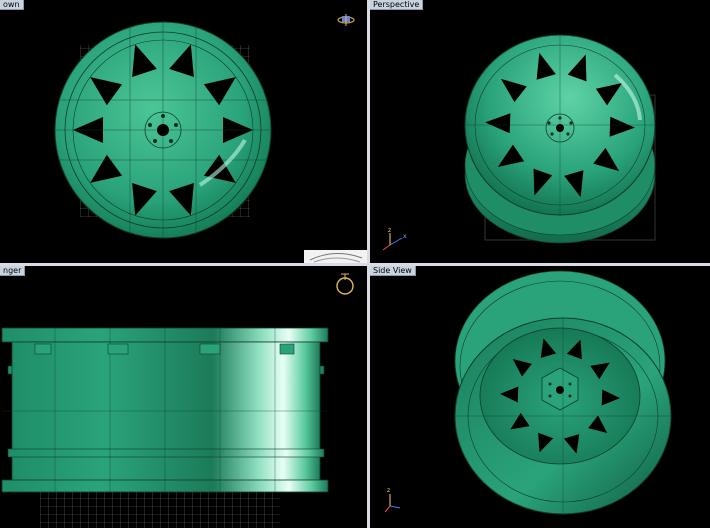  I want to click on xyz-axis-triad-icon: z, so click(392, 500).